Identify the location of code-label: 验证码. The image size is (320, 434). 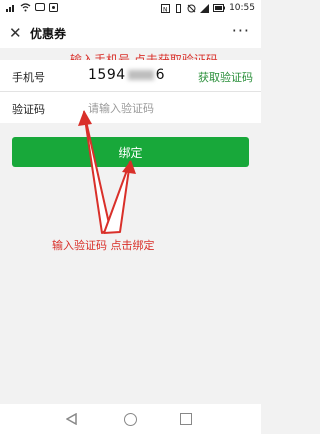
(28, 109).